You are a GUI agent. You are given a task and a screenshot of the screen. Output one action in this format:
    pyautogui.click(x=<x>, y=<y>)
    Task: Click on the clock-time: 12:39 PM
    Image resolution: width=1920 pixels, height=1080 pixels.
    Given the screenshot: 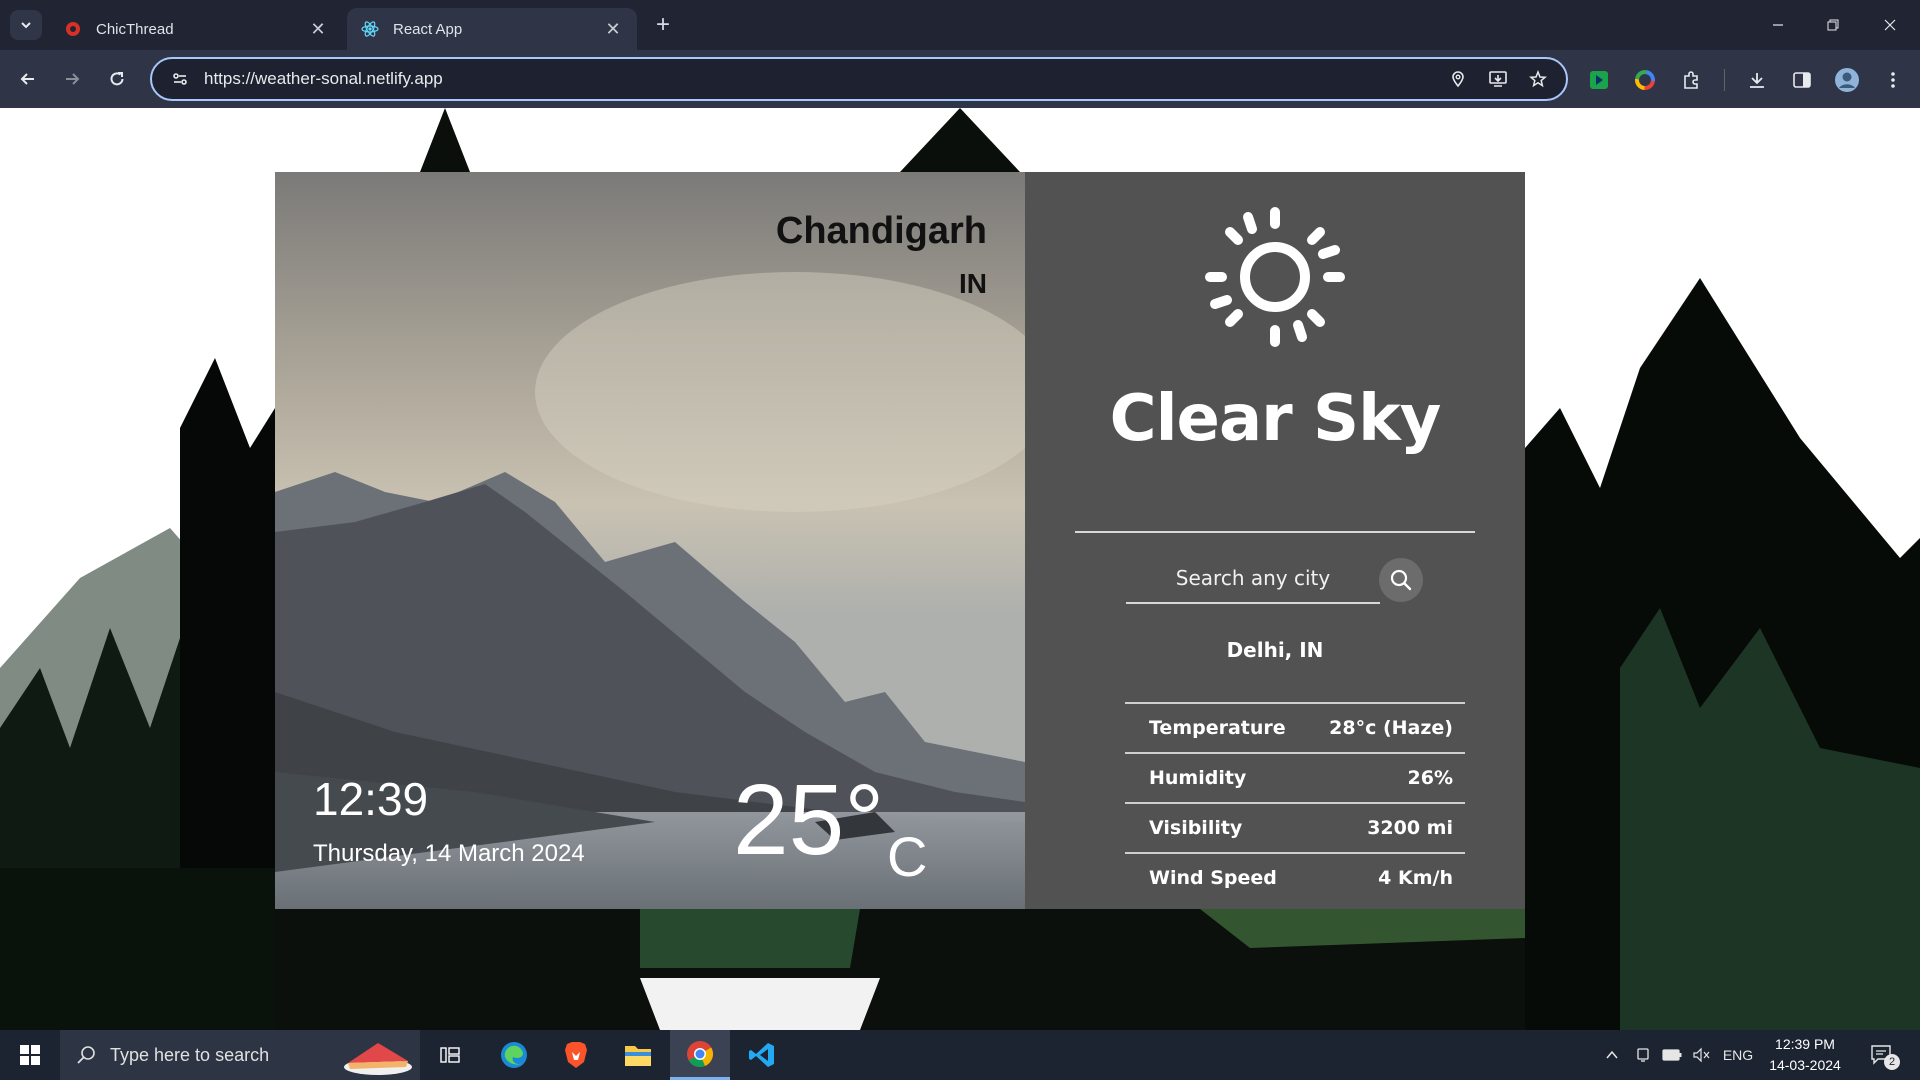 What is the action you would take?
    pyautogui.click(x=1805, y=1044)
    